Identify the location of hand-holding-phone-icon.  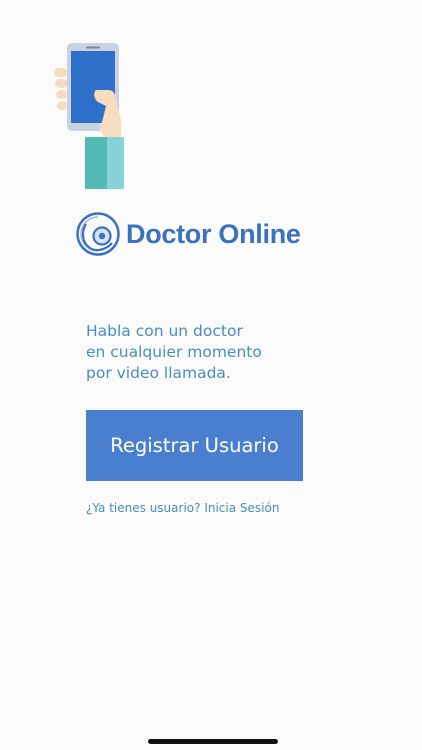
(89, 116).